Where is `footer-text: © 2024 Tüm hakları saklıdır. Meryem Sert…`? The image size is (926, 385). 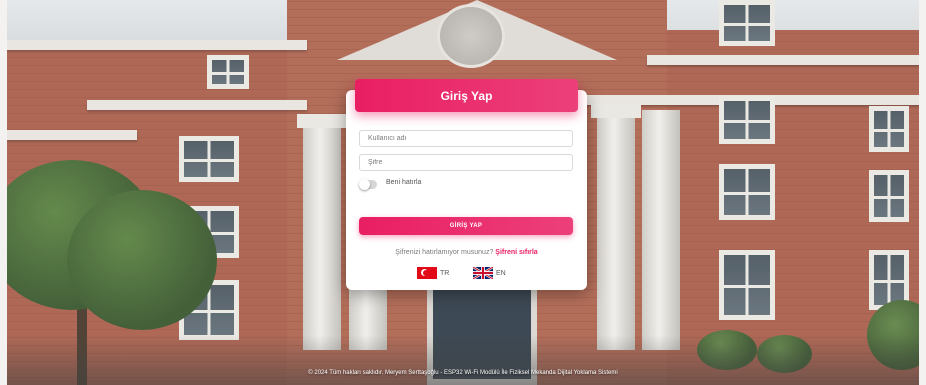 footer-text: © 2024 Tüm hakları saklıdır. Meryem Sert… is located at coordinates (463, 372).